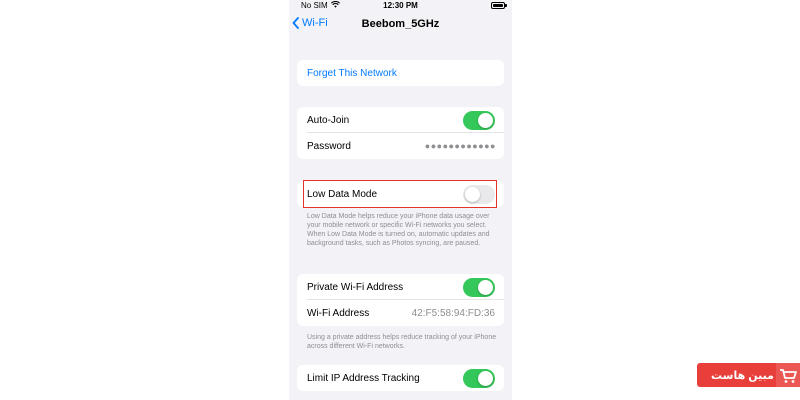  I want to click on watermark-text: مبین هاست, so click(742, 375).